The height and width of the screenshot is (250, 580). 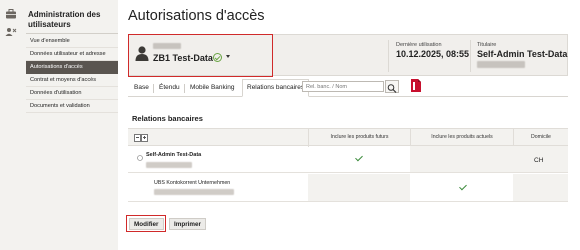 What do you see at coordinates (462, 137) in the screenshot?
I see `column-current-products: Inclure les produits actuels` at bounding box center [462, 137].